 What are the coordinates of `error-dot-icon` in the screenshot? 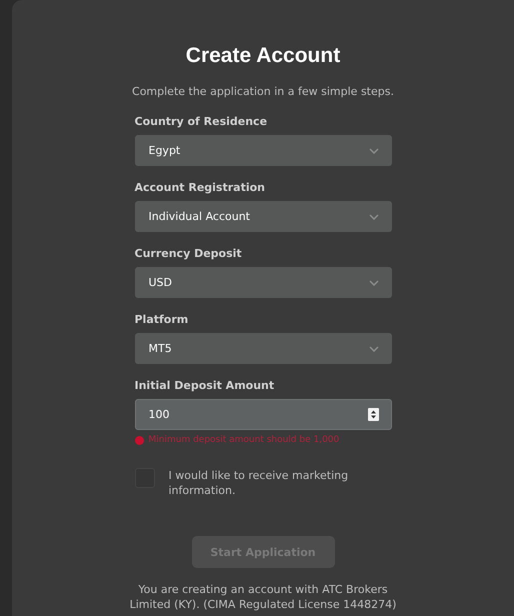 It's located at (139, 440).